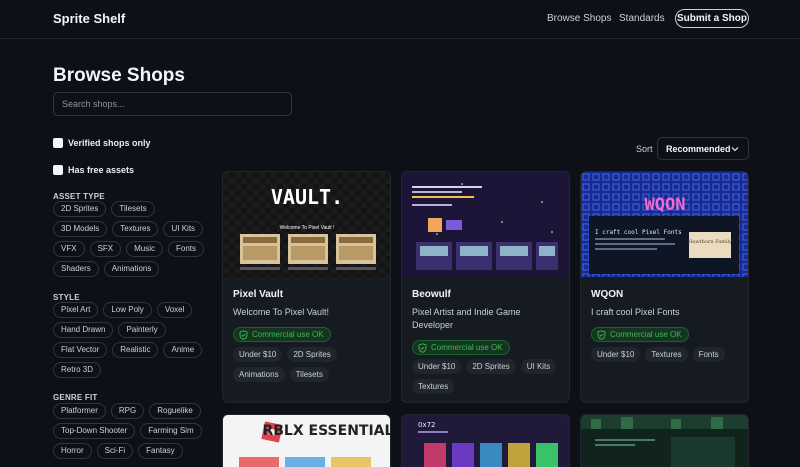 The width and height of the screenshot is (800, 467). What do you see at coordinates (80, 350) in the screenshot?
I see `chip-flat-vector: Flat Vector` at bounding box center [80, 350].